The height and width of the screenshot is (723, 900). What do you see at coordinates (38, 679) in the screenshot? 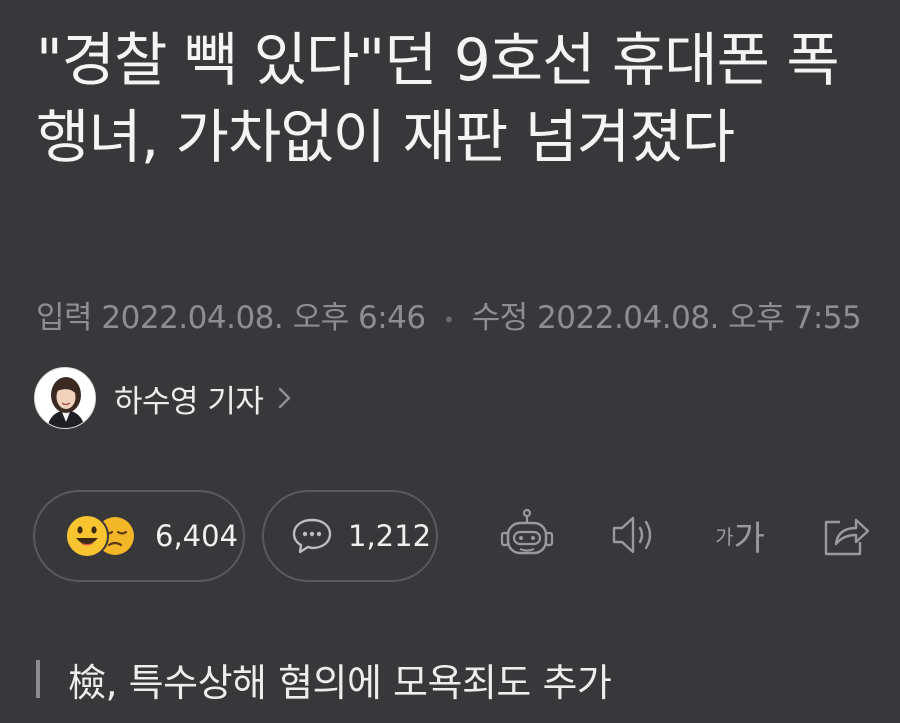
I see `subheadline-bar` at bounding box center [38, 679].